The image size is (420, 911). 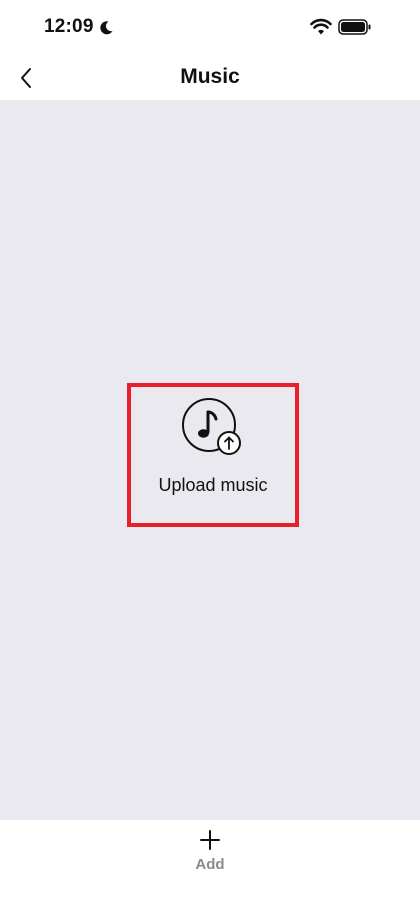 What do you see at coordinates (213, 485) in the screenshot?
I see `upload-music-label: Upload music` at bounding box center [213, 485].